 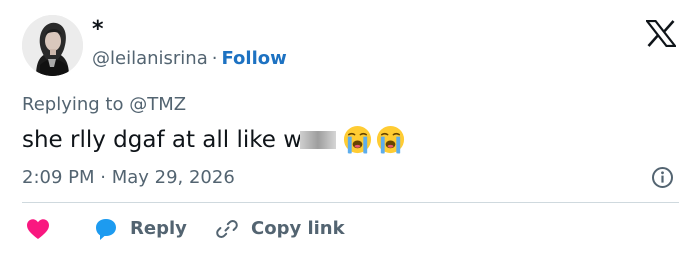 What do you see at coordinates (150, 58) in the screenshot?
I see `user-handle: @leilanisrina` at bounding box center [150, 58].